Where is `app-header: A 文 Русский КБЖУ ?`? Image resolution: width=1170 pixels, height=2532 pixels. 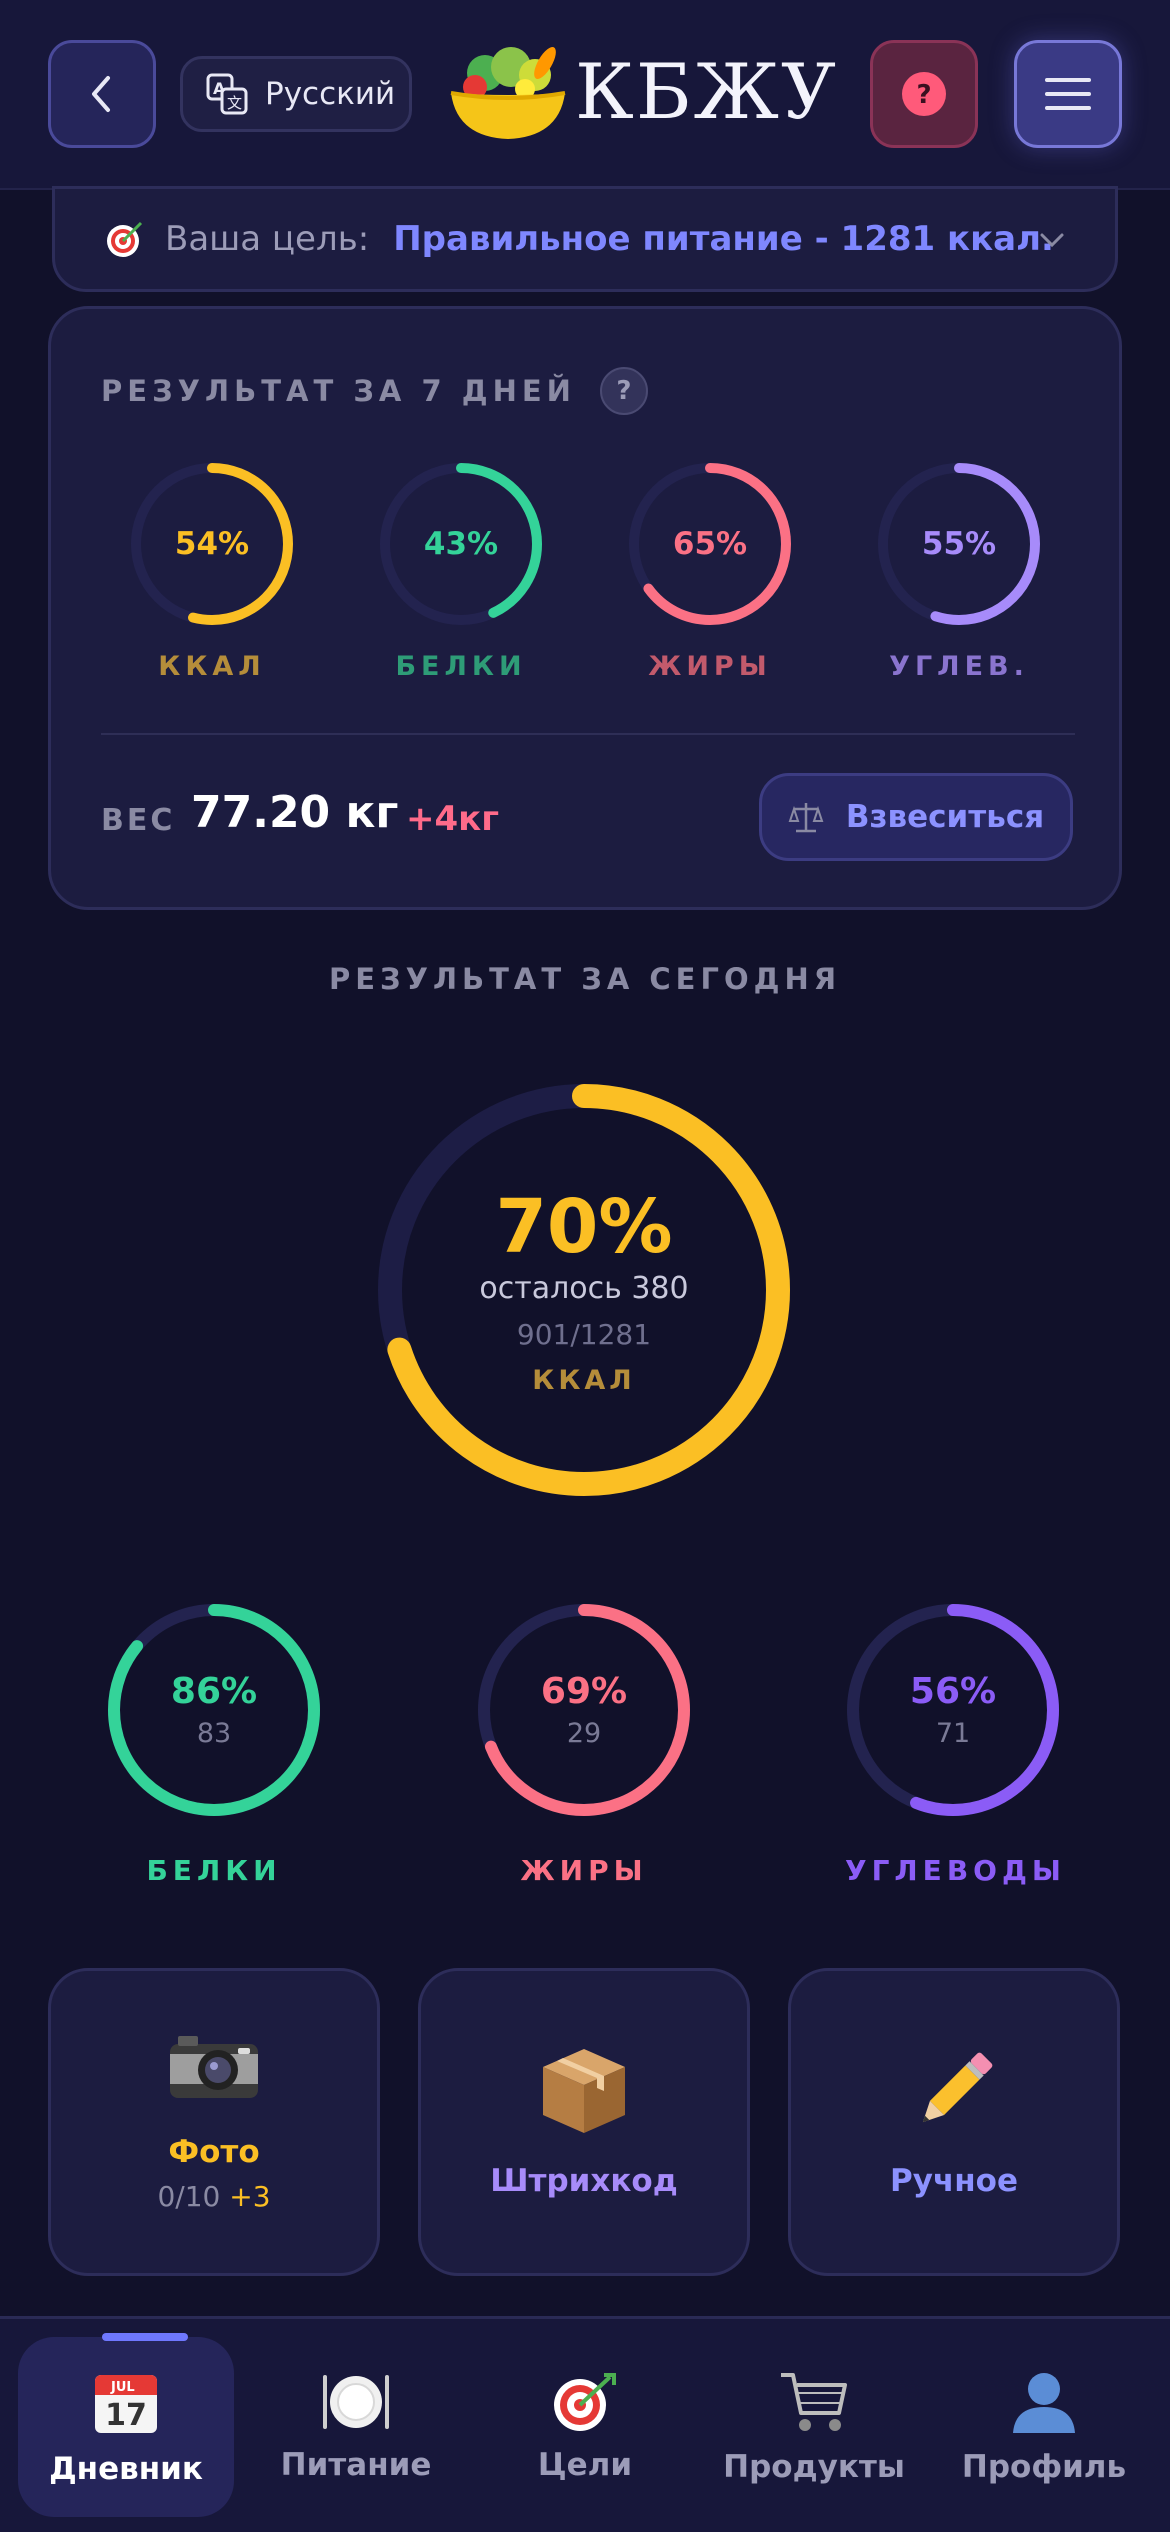
app-header: A 文 Русский КБЖУ ? is located at coordinates (585, 95).